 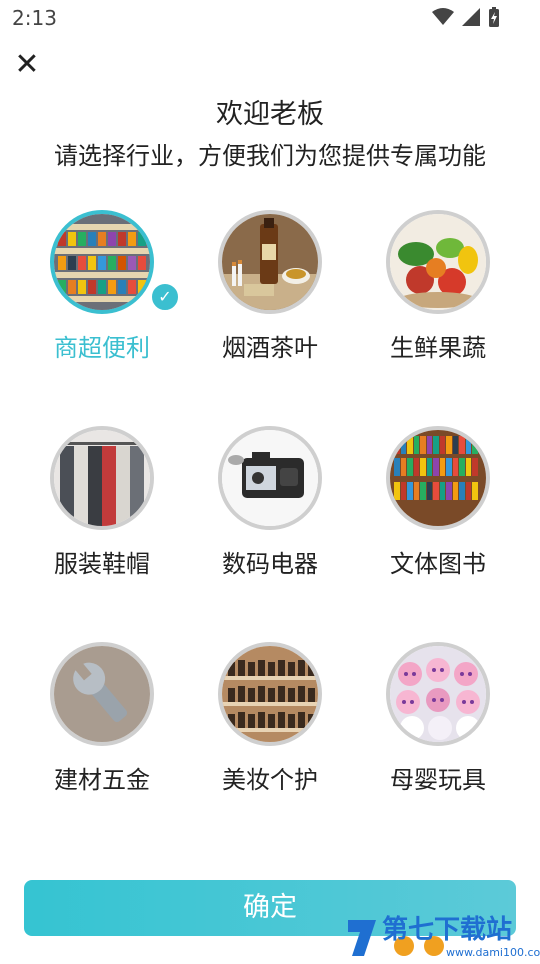 I want to click on camera-image, so click(x=270, y=478).